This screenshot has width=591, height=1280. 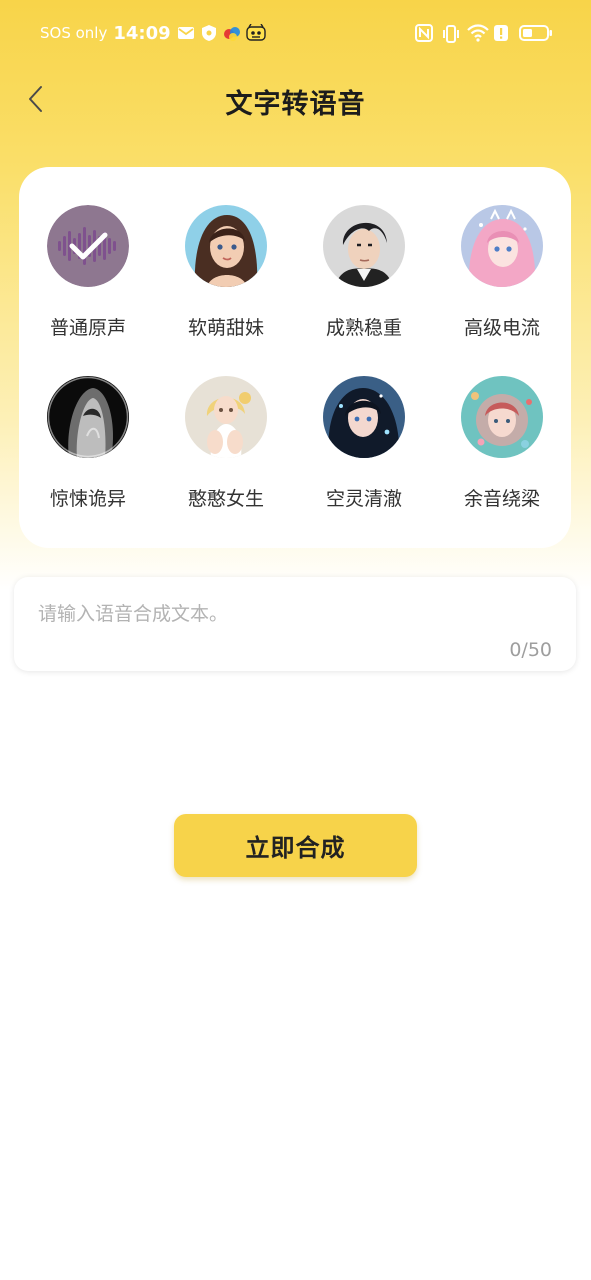 What do you see at coordinates (225, 328) in the screenshot?
I see `voice-label: 软萌甜妹` at bounding box center [225, 328].